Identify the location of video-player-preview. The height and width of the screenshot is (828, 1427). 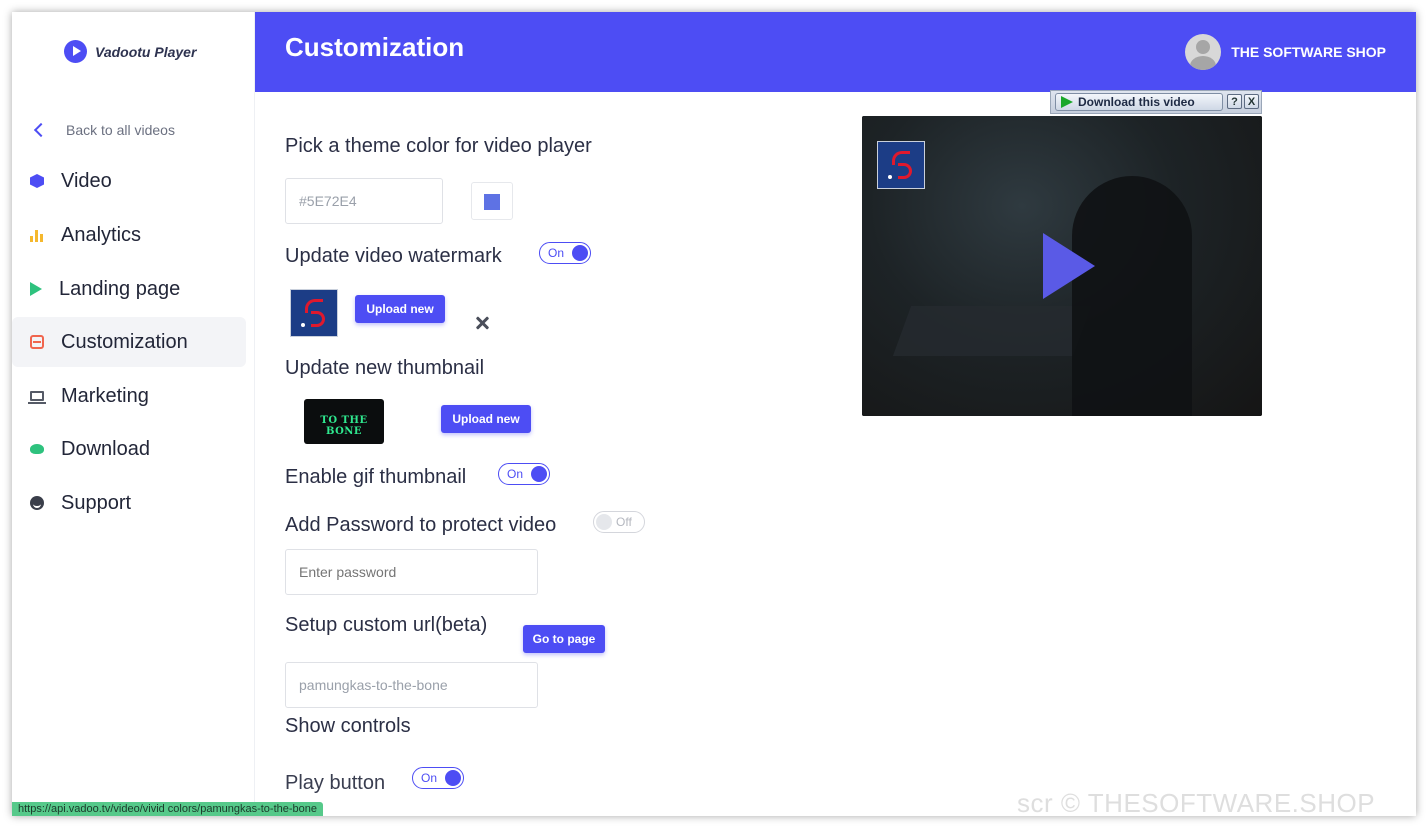
(1062, 266).